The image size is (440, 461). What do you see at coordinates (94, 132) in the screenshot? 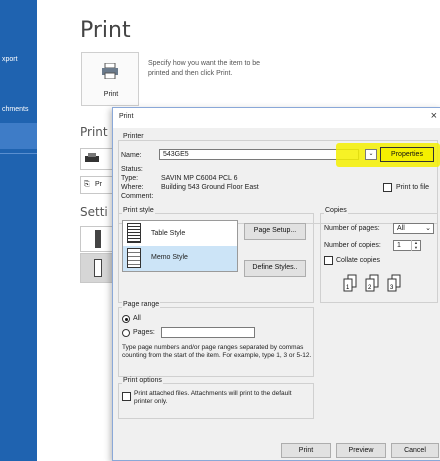
I see `printer-heading: Print` at bounding box center [94, 132].